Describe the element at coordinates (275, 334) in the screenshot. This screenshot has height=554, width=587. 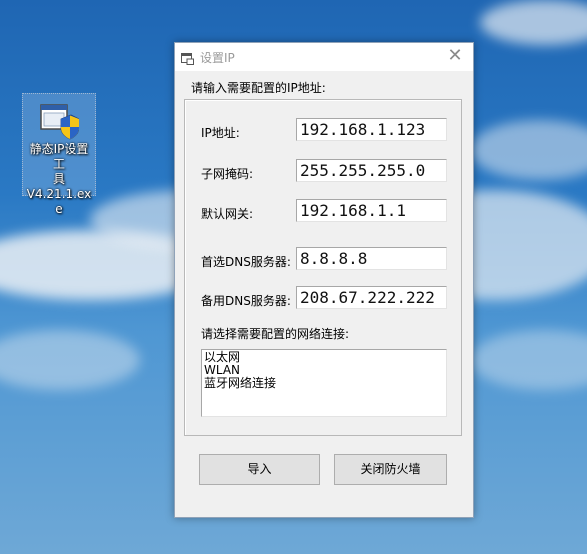
I see `connection-prompt-label: 请选择需要配置的网络连接:` at that location.